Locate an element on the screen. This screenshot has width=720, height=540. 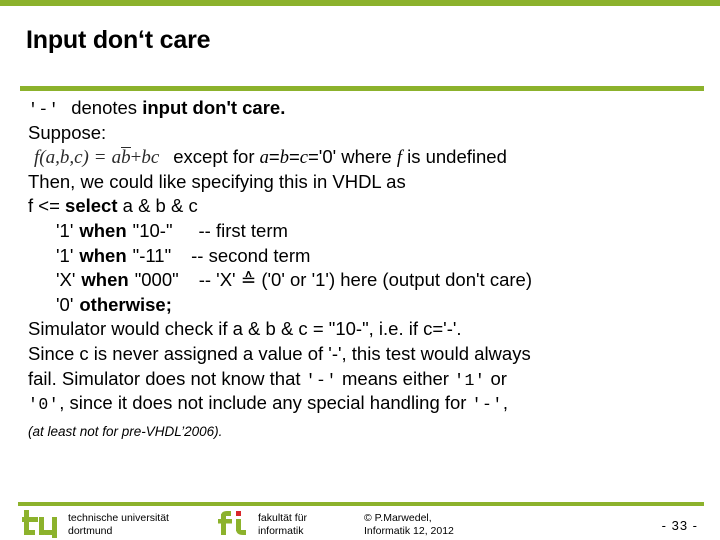
fakultaet-informatik-logo is located at coordinates (232, 523).